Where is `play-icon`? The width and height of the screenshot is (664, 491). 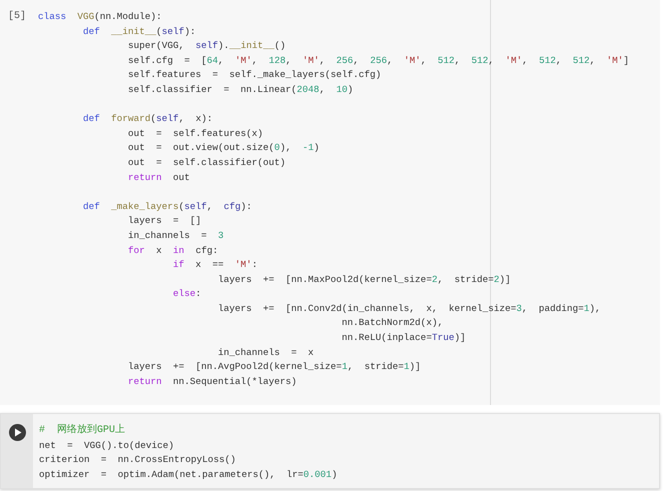 play-icon is located at coordinates (18, 432).